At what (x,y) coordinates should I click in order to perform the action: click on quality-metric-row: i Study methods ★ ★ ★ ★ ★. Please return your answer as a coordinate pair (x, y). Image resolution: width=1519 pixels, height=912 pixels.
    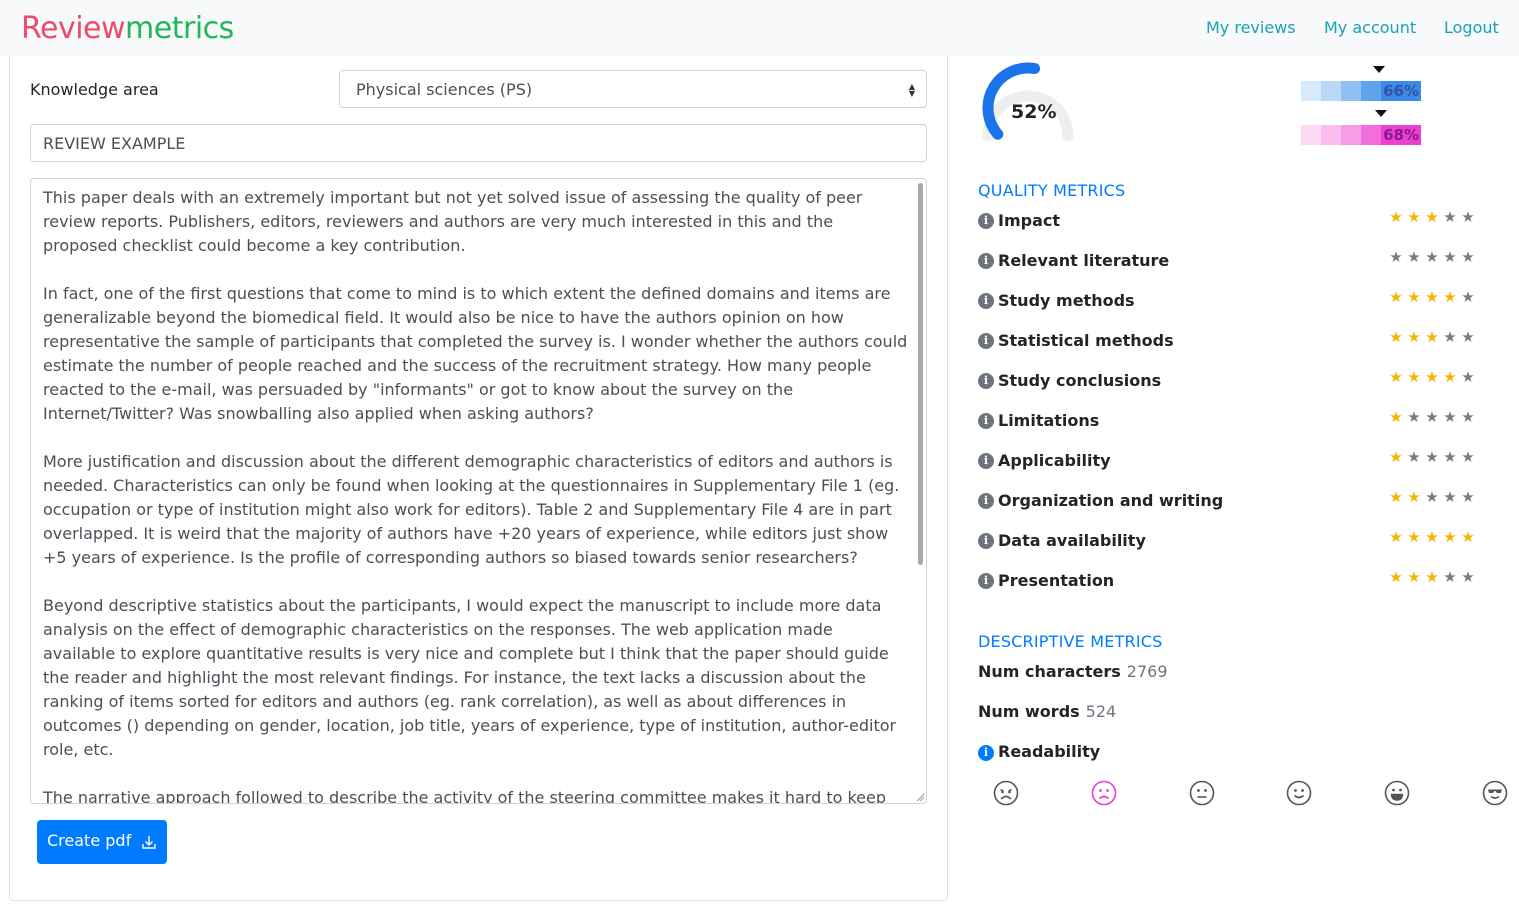
    Looking at the image, I should click on (1228, 301).